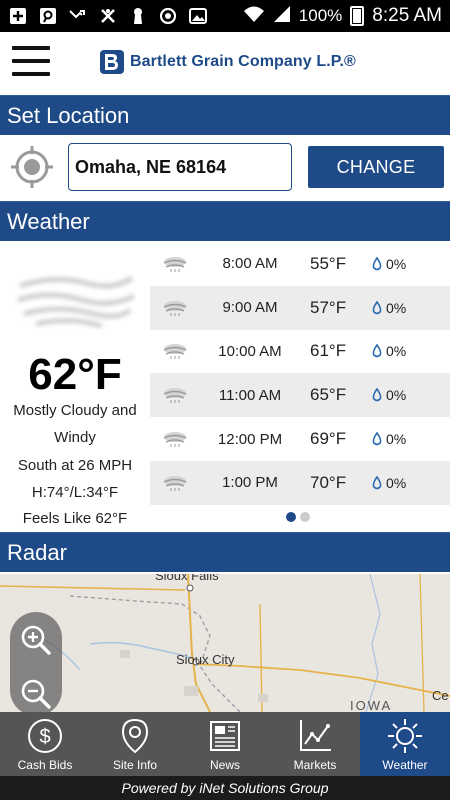 This screenshot has width=450, height=800. Describe the element at coordinates (138, 16) in the screenshot. I see `keyhole-icon` at that location.